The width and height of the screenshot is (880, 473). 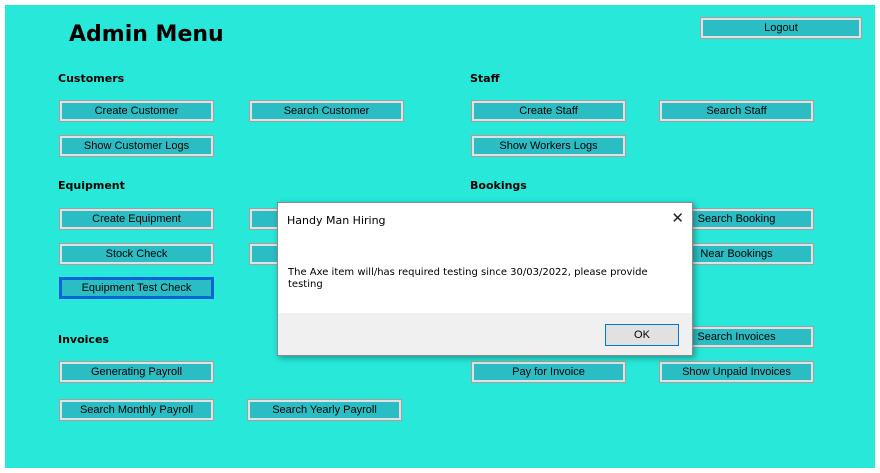 What do you see at coordinates (336, 220) in the screenshot?
I see `dialog-title: Handy Man Hiring` at bounding box center [336, 220].